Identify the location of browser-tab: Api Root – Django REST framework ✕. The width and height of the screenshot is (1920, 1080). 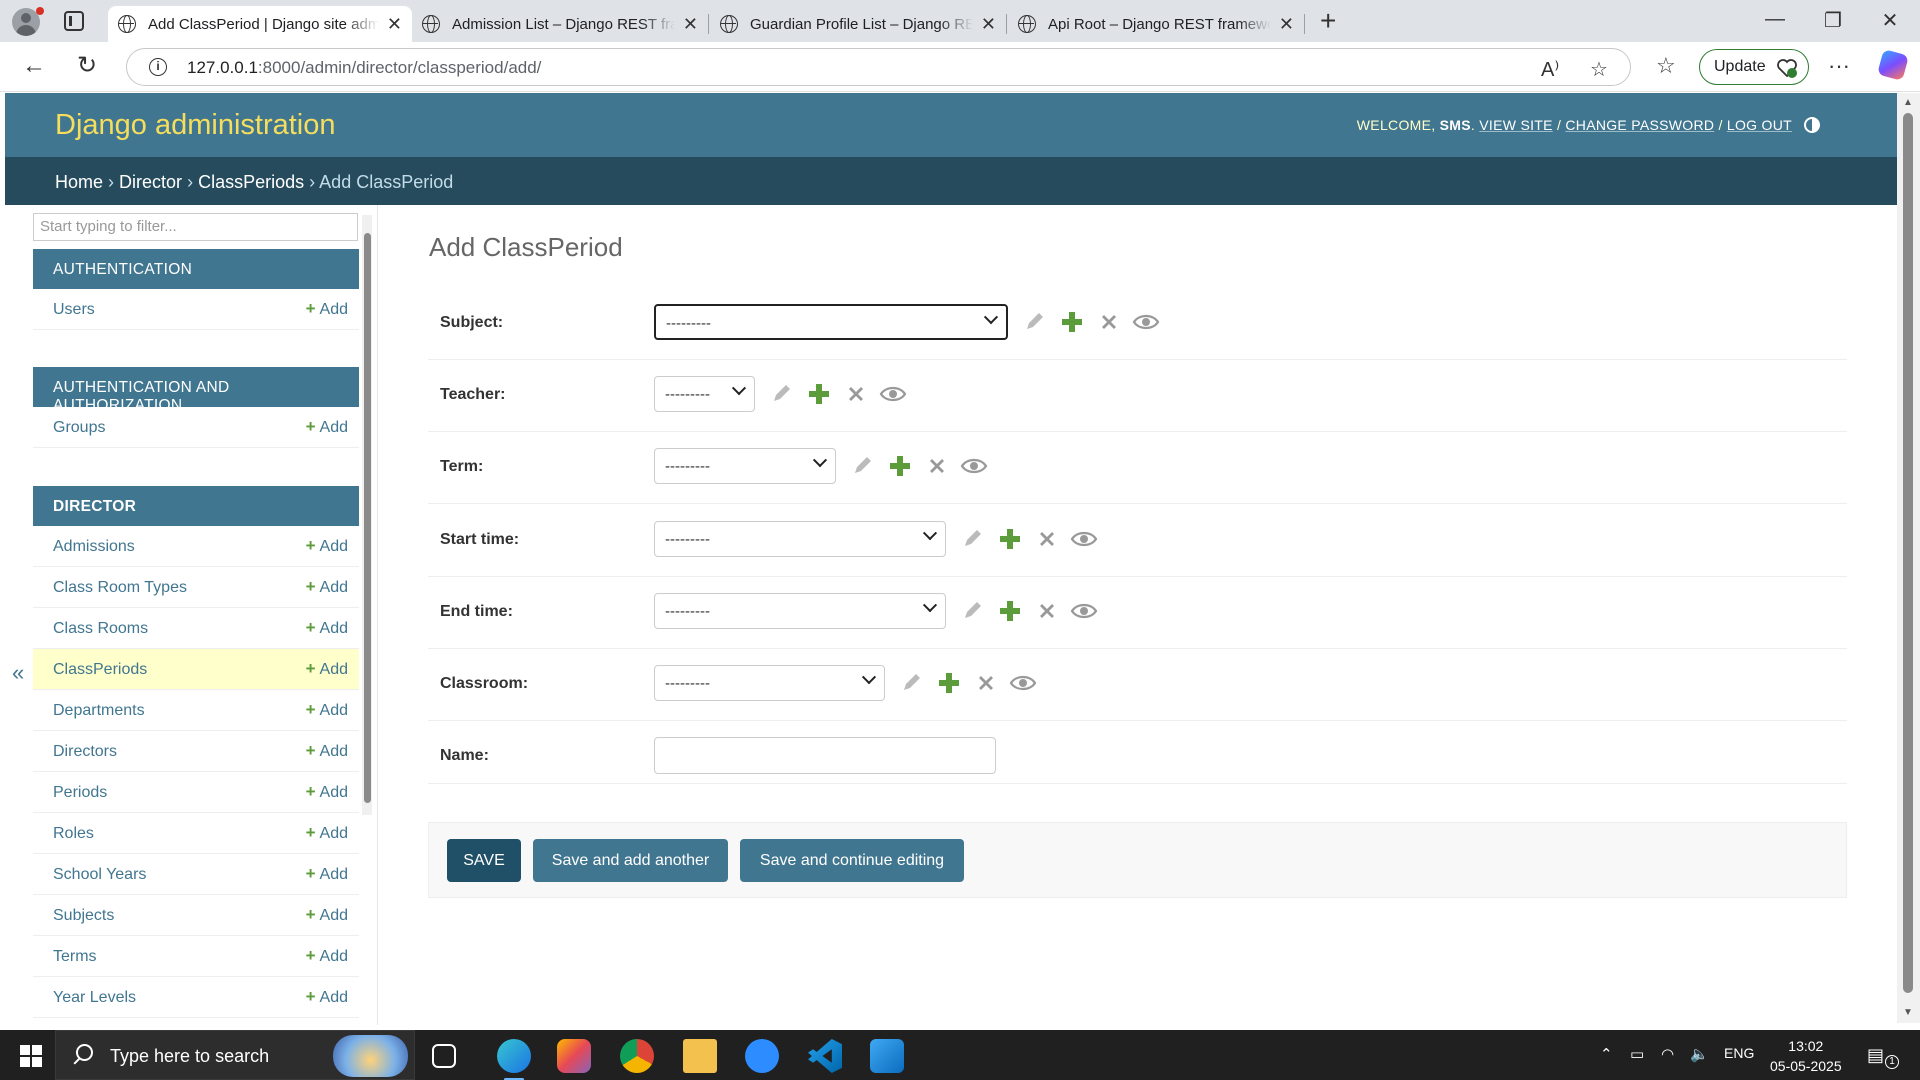
(1156, 24).